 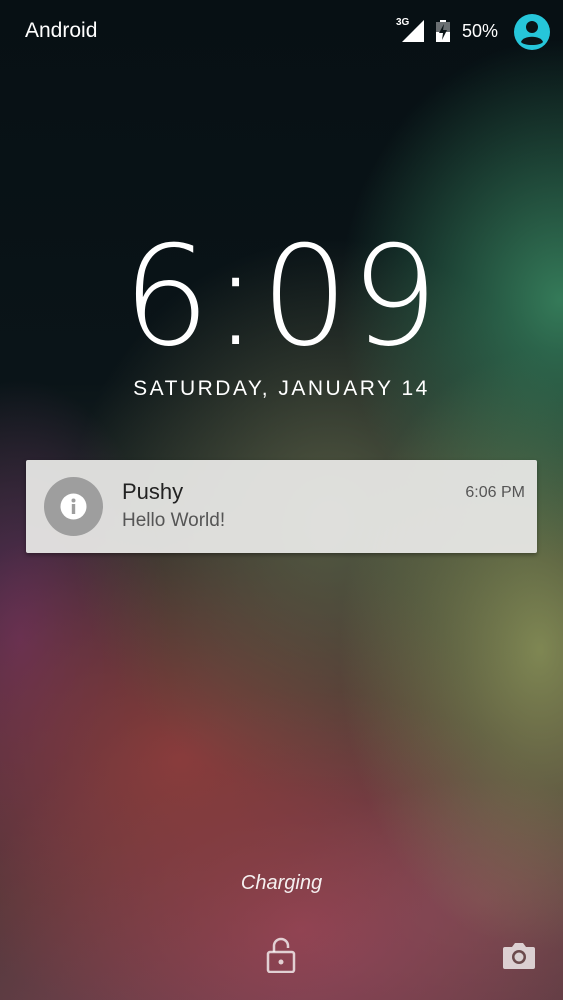 I want to click on notification-app-name: Pushy, so click(x=153, y=491).